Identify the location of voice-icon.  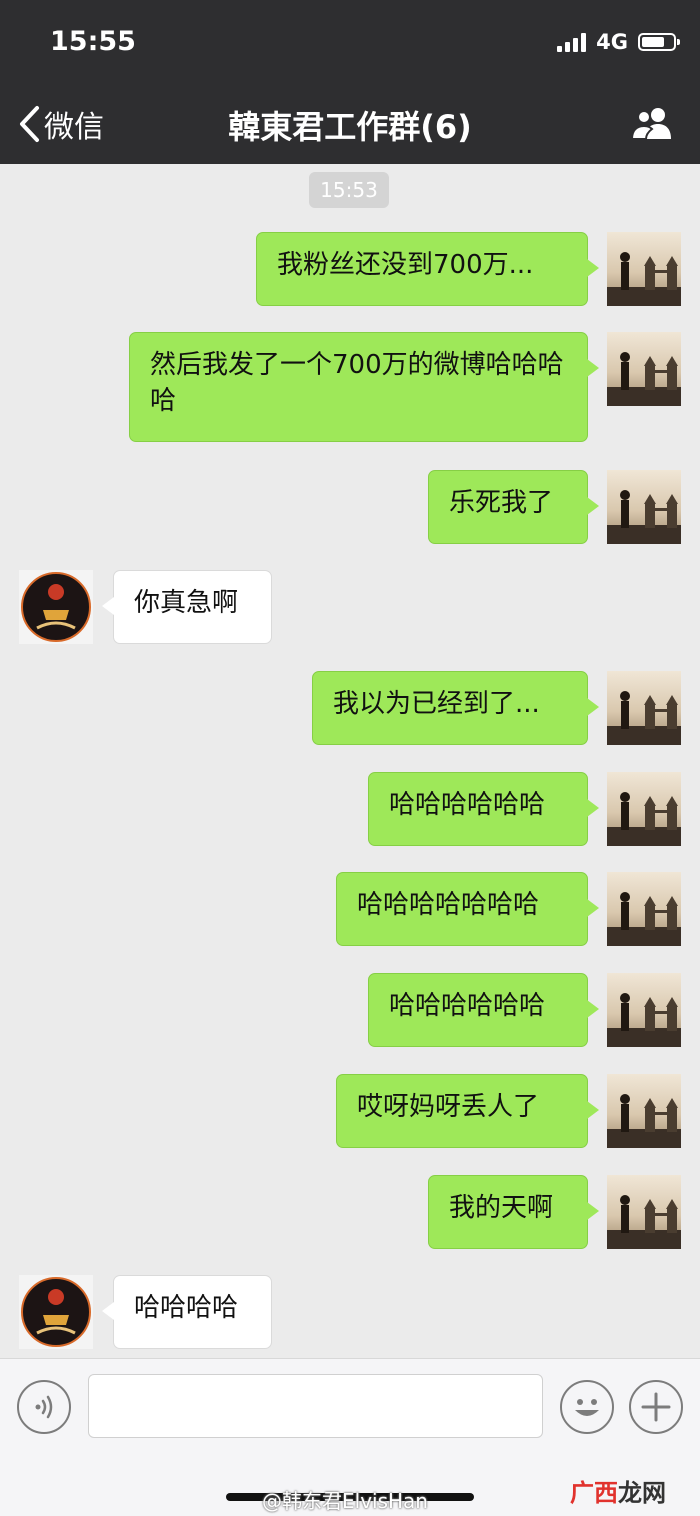
(44, 1407).